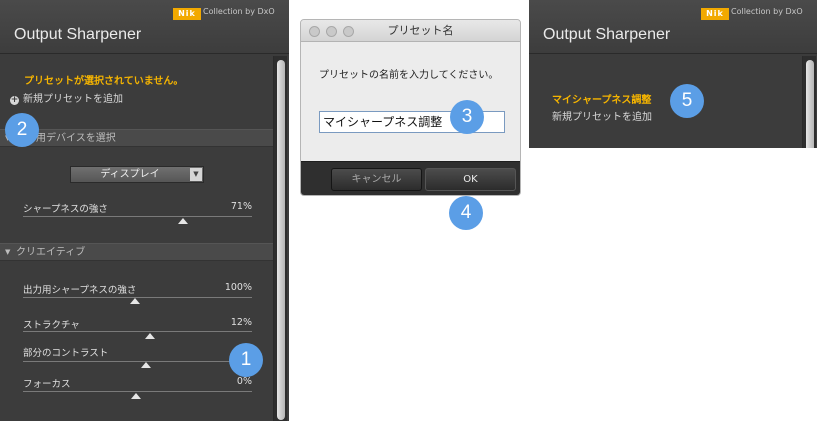 This screenshot has width=817, height=421. I want to click on chevron-down-icon: ▼, so click(8, 252).